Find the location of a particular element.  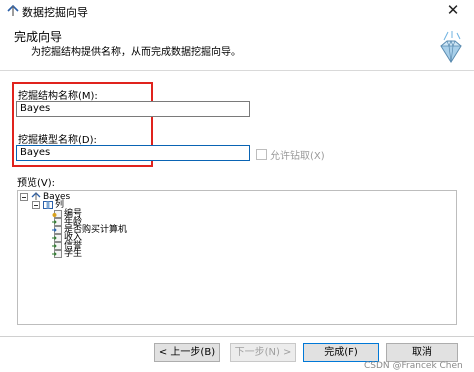

structure-name-input: Bayes is located at coordinates (133, 109).